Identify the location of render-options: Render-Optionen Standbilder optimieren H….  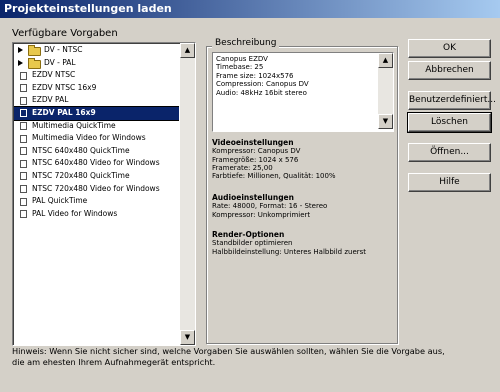
(289, 243).